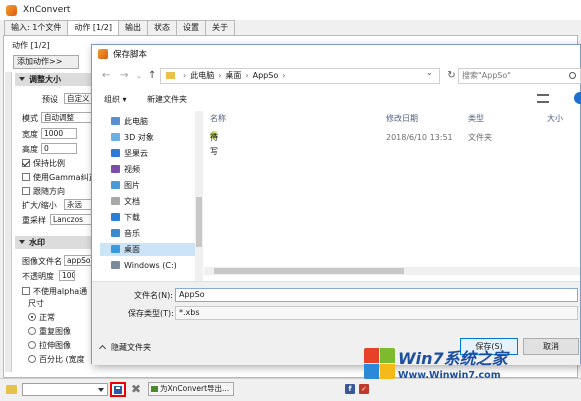 The width and height of the screenshot is (581, 401). Describe the element at coordinates (30, 149) in the screenshot. I see `height-label: 高度` at that location.